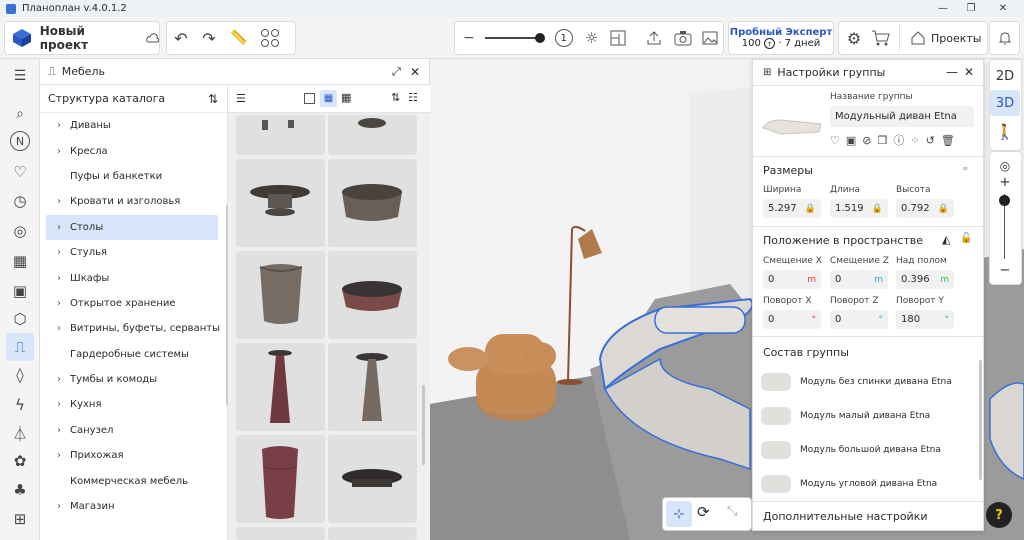 The width and height of the screenshot is (1024, 540). I want to click on rotation-x-input: 0 °, so click(792, 319).